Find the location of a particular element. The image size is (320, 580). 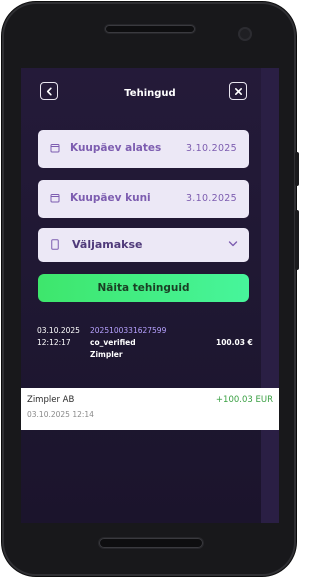

show-transactions-button: Näita tehinguid is located at coordinates (143, 288).